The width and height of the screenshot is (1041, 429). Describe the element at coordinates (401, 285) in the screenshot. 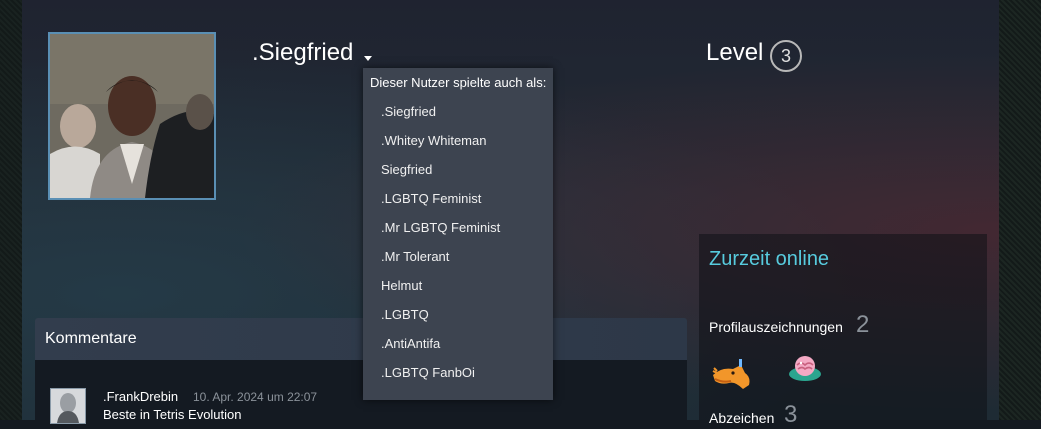

I see `alias-item: Helmut` at that location.